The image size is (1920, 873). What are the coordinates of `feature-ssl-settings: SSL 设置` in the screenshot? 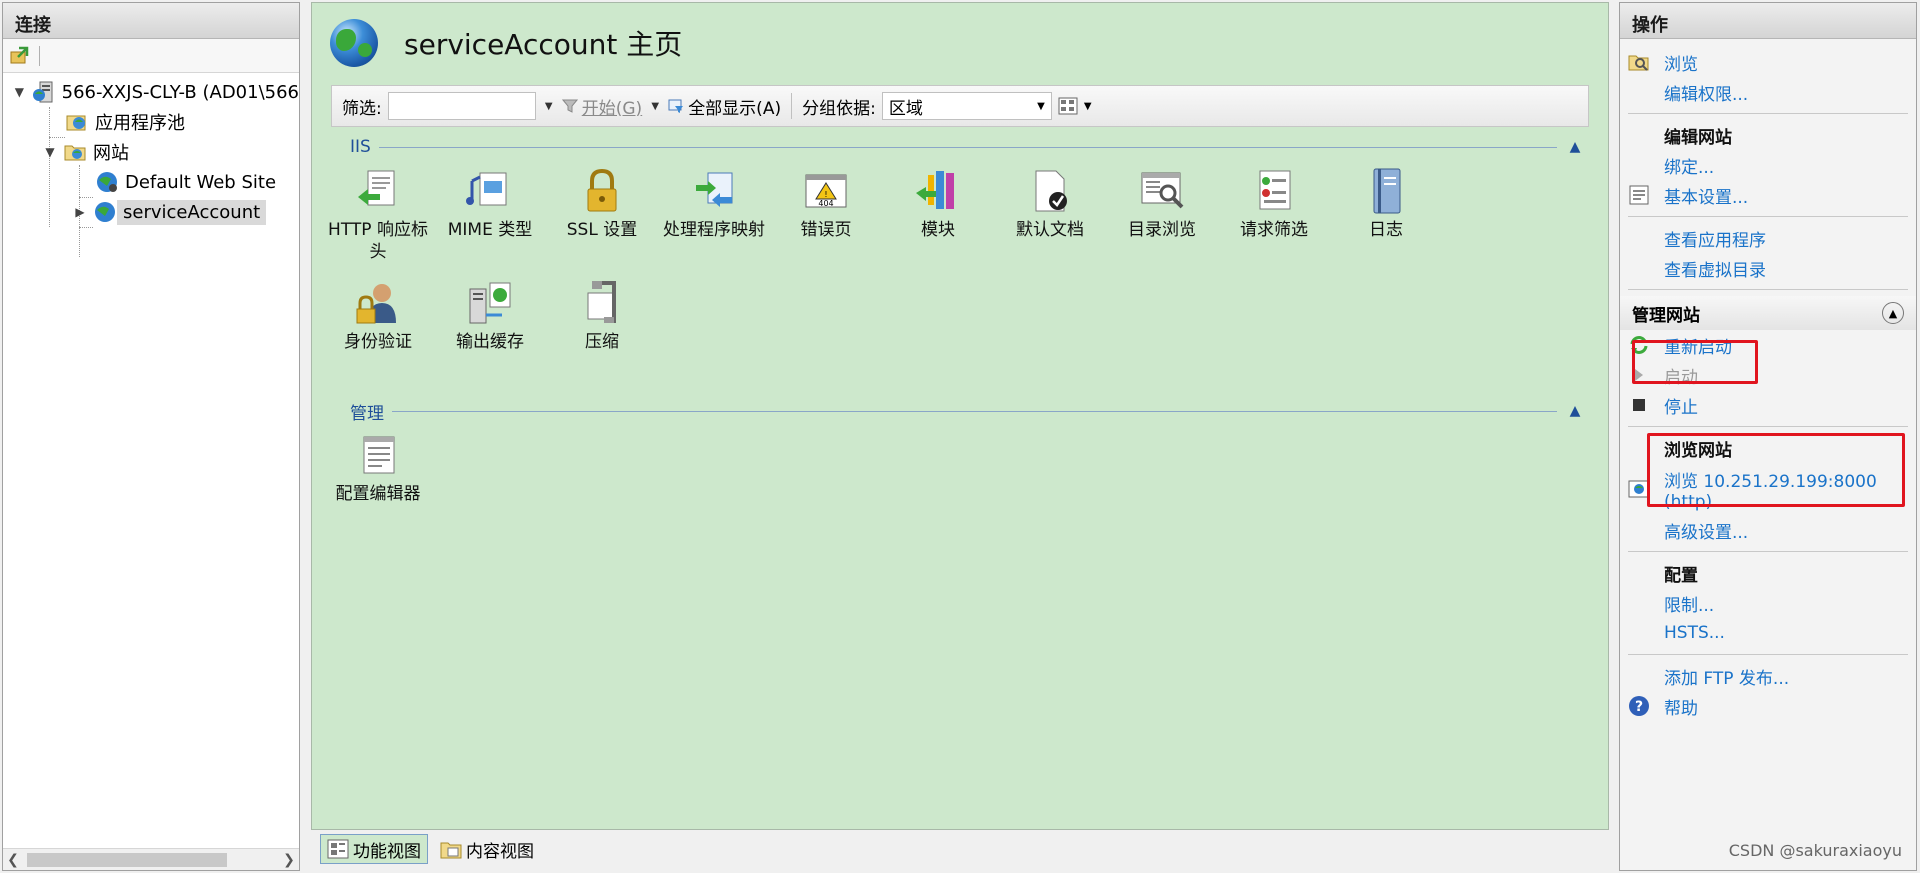 It's located at (602, 204).